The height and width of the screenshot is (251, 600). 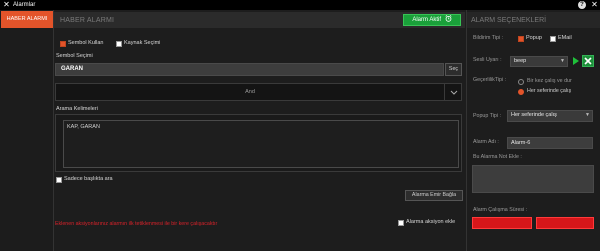 I want to click on help-icon: ?, so click(x=582, y=5).